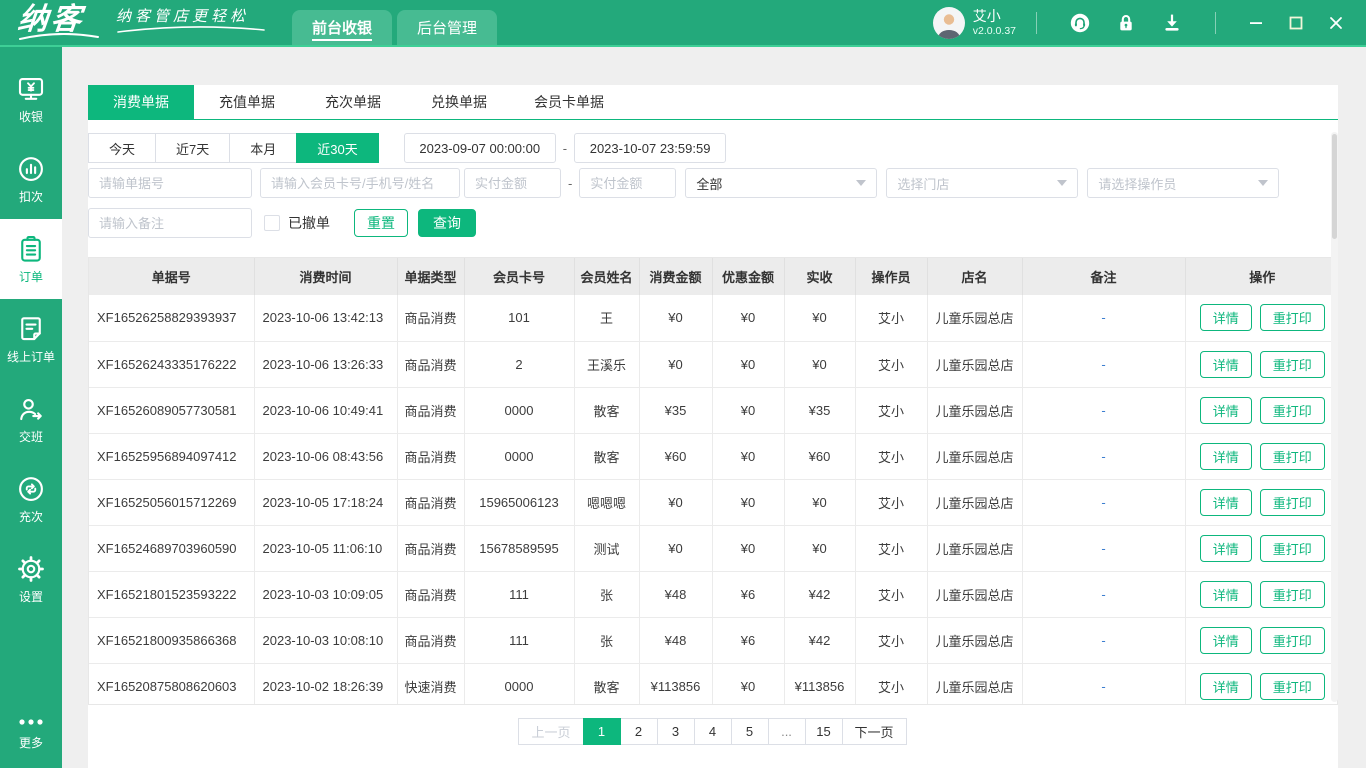 The height and width of the screenshot is (768, 1366). What do you see at coordinates (58, 22) in the screenshot?
I see `app-logo: 纳客` at bounding box center [58, 22].